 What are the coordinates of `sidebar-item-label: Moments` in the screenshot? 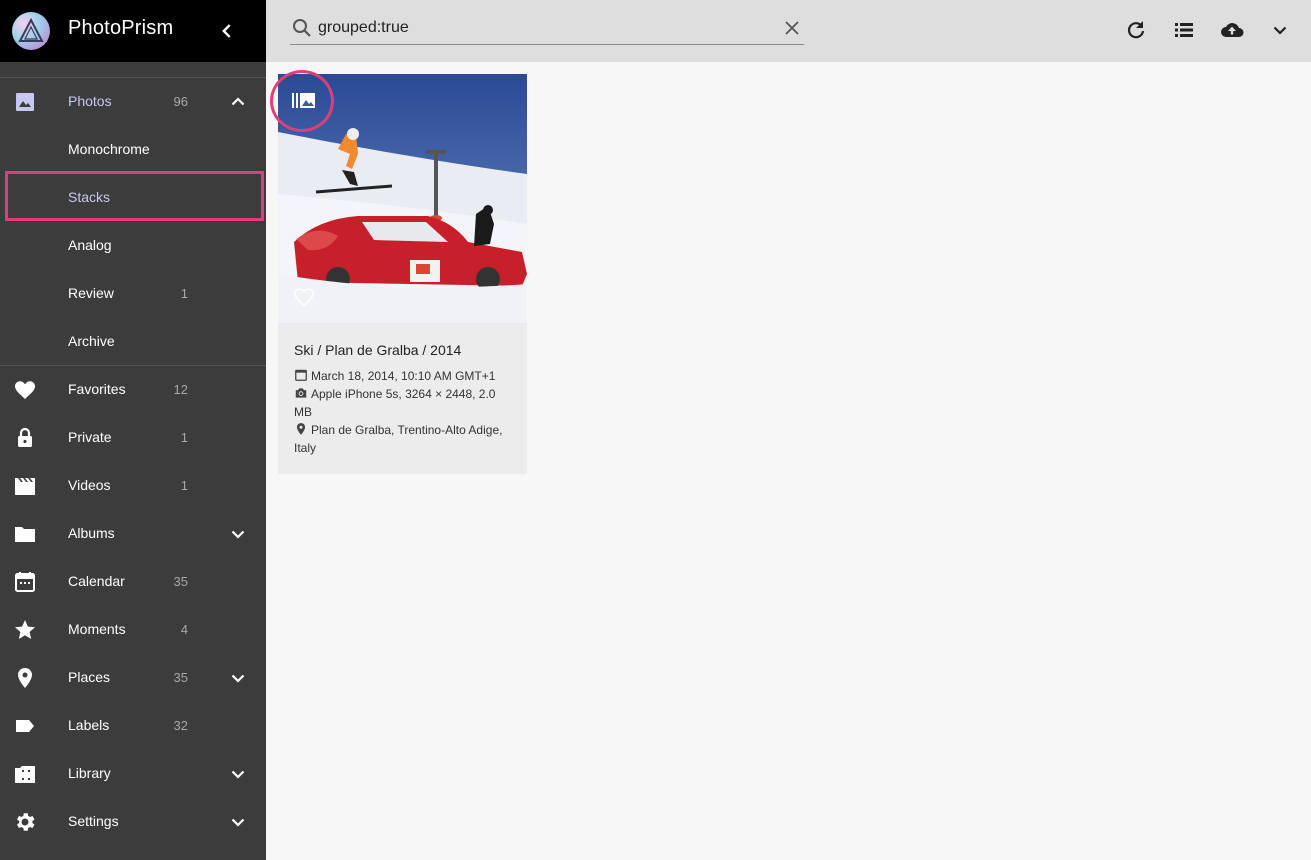 It's located at (97, 629).